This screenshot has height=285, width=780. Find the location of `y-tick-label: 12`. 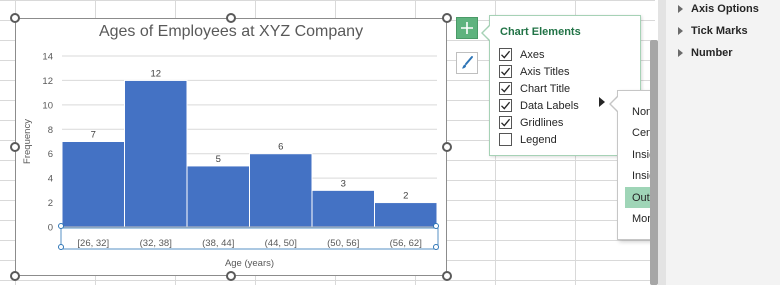

y-tick-label: 12 is located at coordinates (47, 81).